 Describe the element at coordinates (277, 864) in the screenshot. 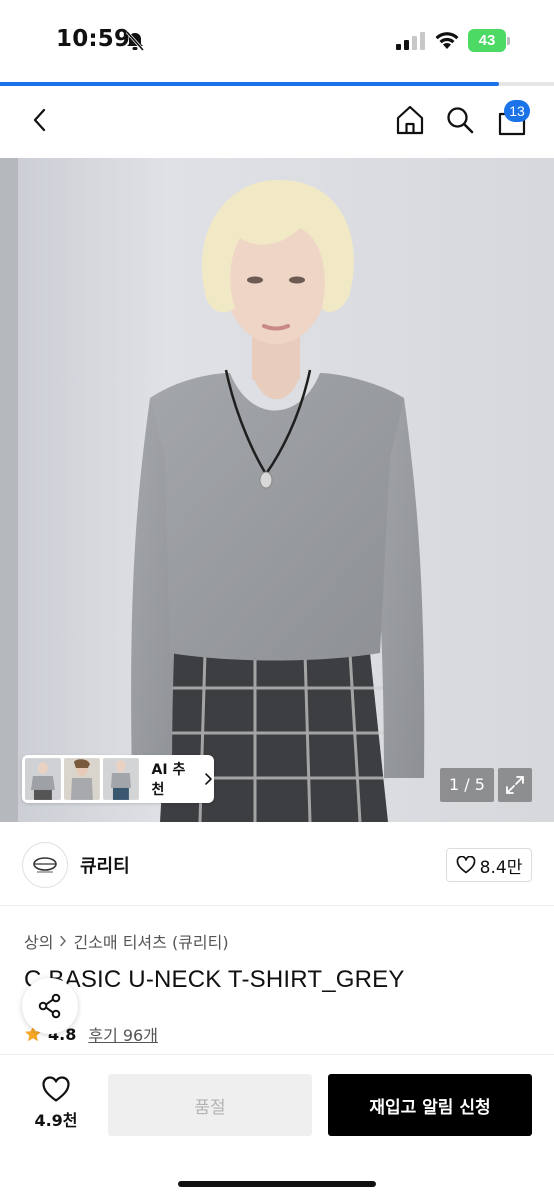

I see `brand-row: 큐리티 8.4만` at that location.